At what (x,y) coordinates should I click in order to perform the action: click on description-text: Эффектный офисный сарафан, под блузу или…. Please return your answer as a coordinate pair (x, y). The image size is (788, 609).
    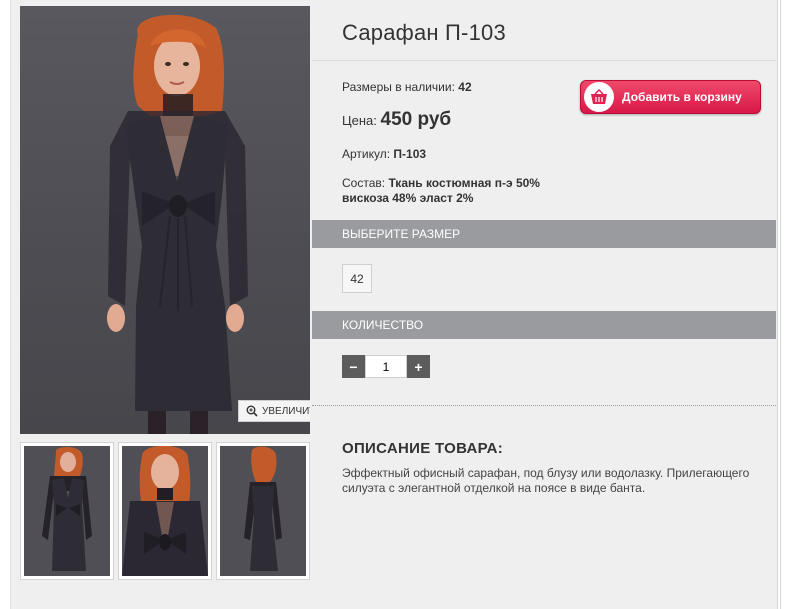
    Looking at the image, I should click on (546, 480).